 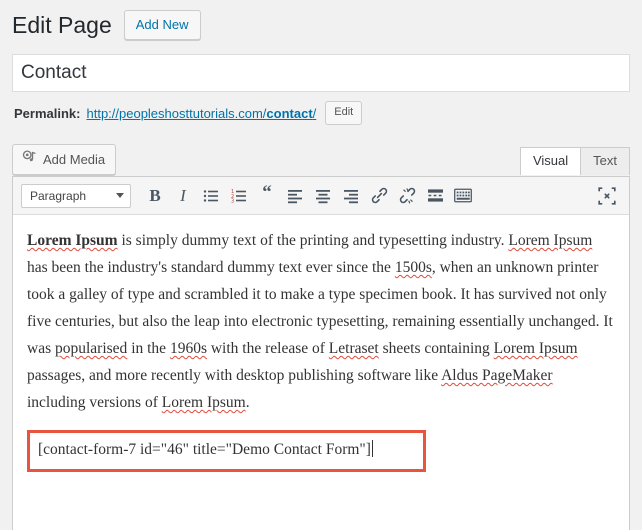 What do you see at coordinates (436, 348) in the screenshot?
I see `content-segment: sheets containing` at bounding box center [436, 348].